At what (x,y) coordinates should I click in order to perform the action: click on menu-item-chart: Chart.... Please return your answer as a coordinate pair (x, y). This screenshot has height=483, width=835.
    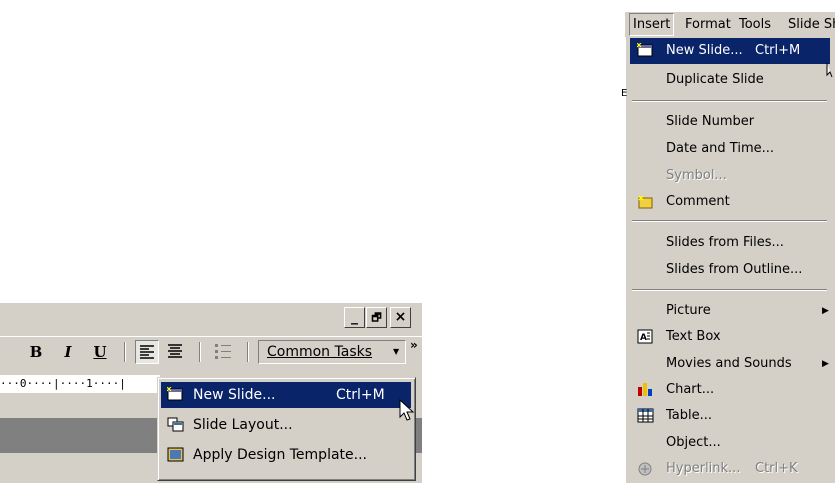
    Looking at the image, I should click on (730, 390).